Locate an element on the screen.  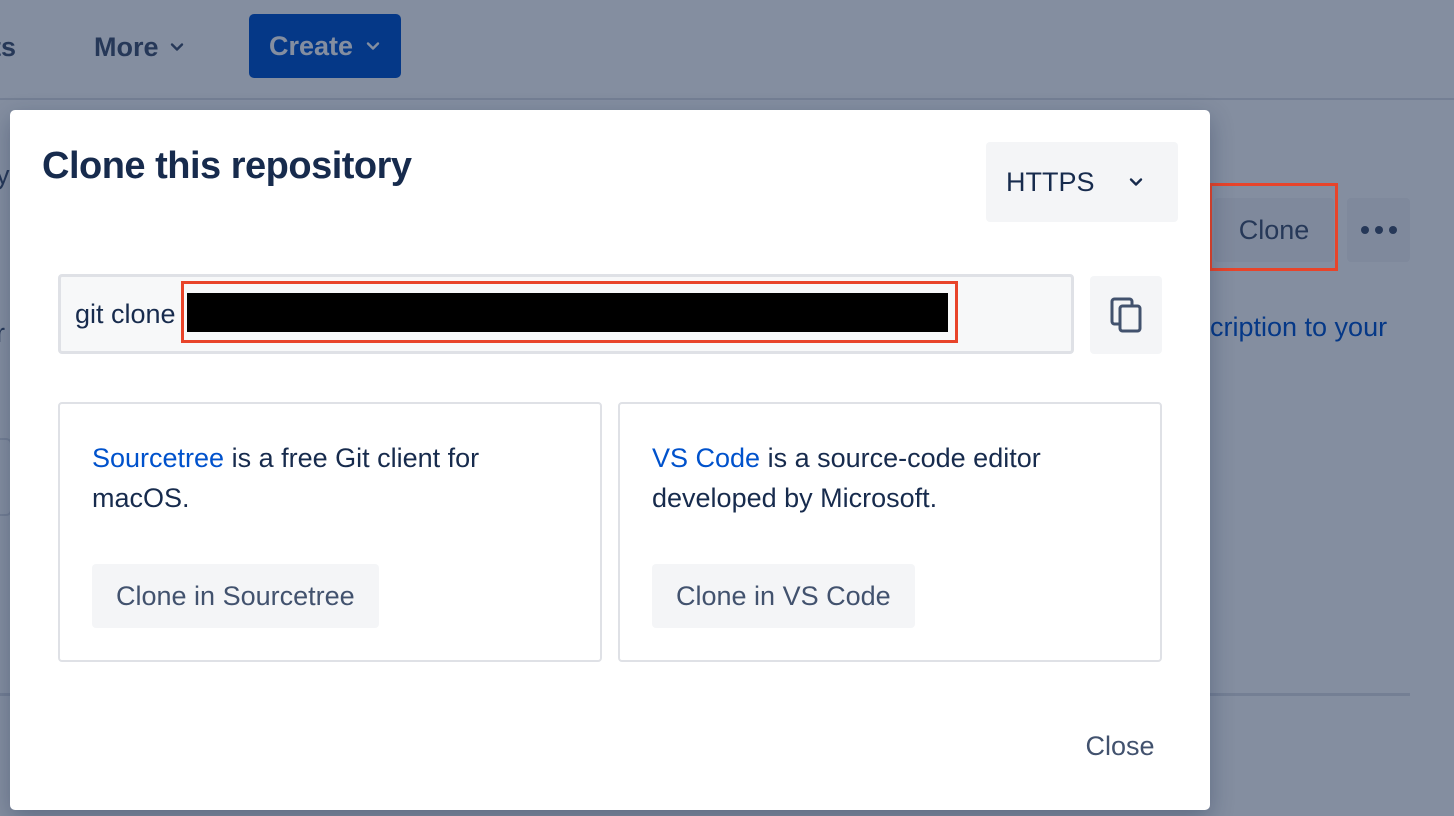
clone-in-vscode-label: Clone in VS Code is located at coordinates (783, 595).